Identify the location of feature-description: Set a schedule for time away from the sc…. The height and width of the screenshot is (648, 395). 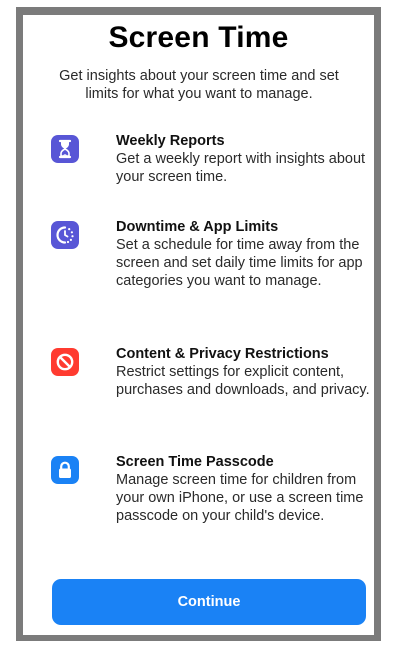
(239, 263).